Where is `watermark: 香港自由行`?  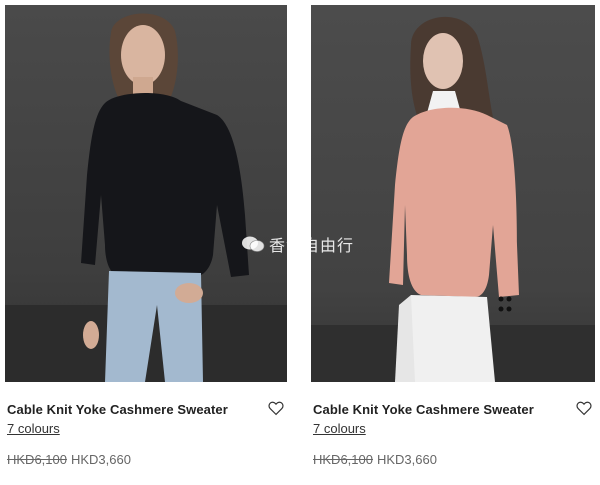
watermark: 香港自由行 is located at coordinates (297, 244).